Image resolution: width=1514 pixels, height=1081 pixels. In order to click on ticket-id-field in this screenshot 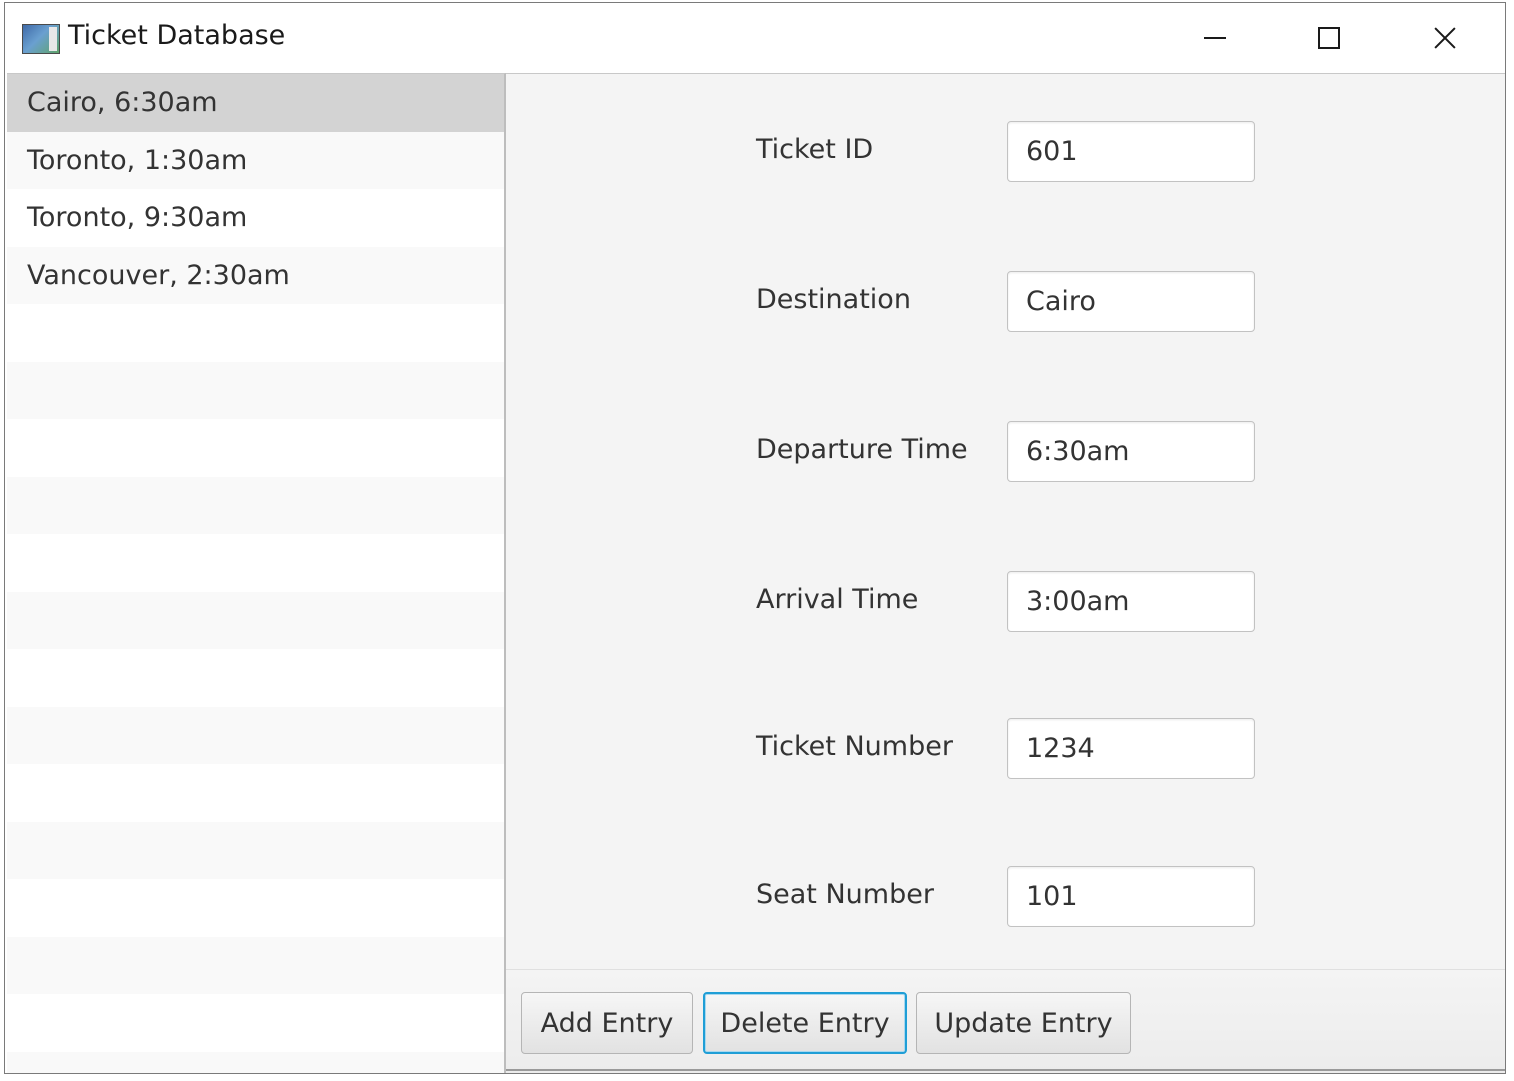, I will do `click(1131, 151)`.